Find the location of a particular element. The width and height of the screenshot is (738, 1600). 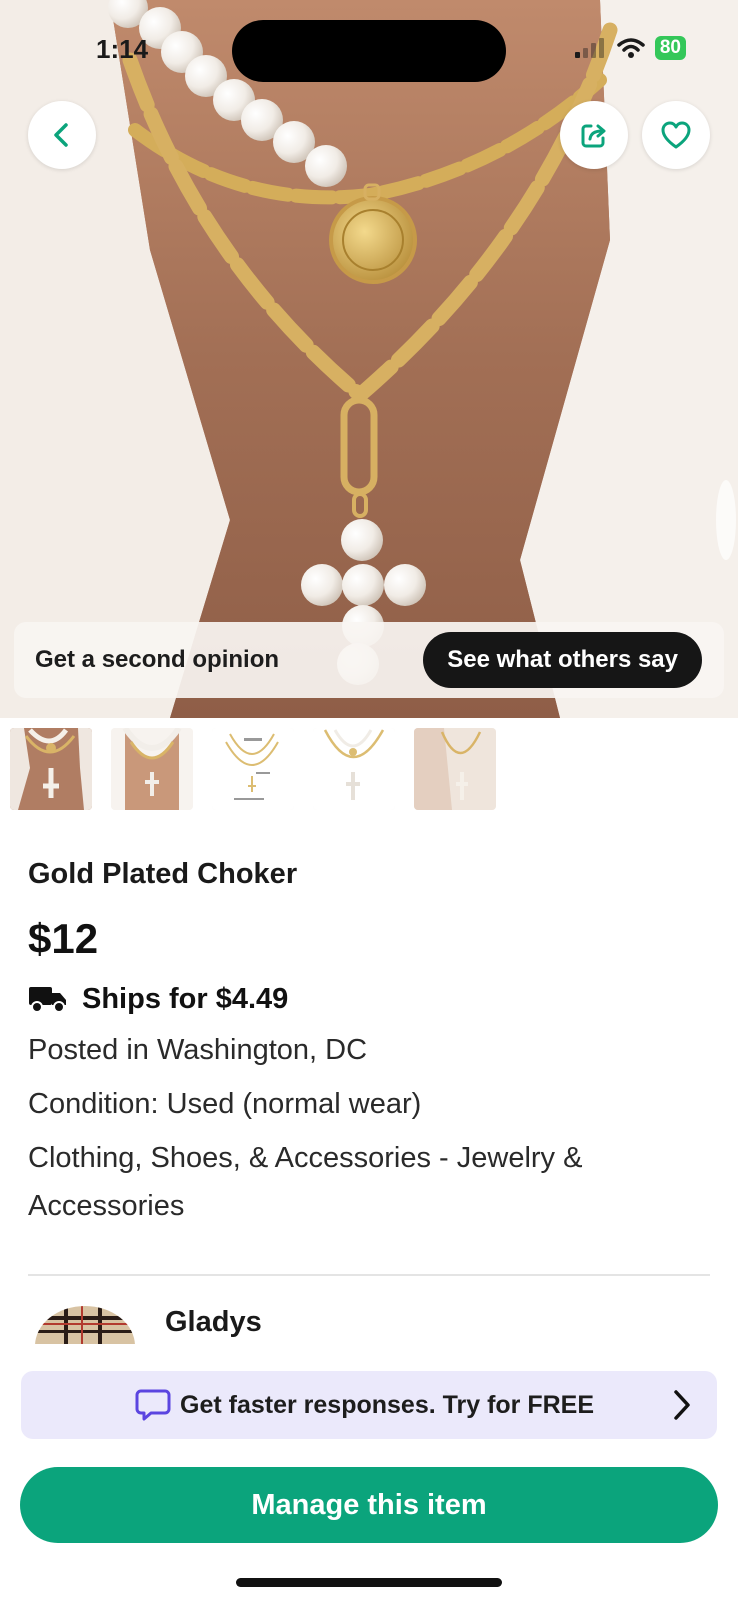

favorite-button is located at coordinates (676, 135).